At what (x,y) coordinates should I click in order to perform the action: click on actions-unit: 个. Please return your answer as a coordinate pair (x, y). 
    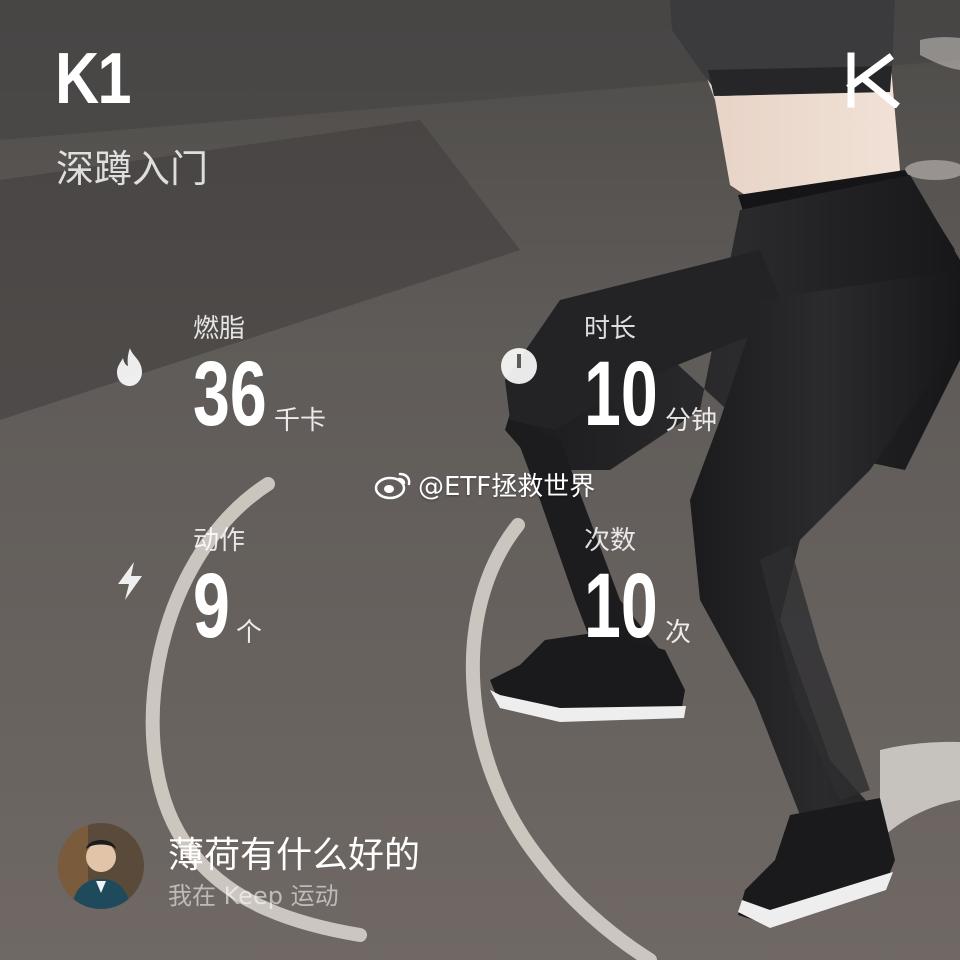
    Looking at the image, I should click on (249, 633).